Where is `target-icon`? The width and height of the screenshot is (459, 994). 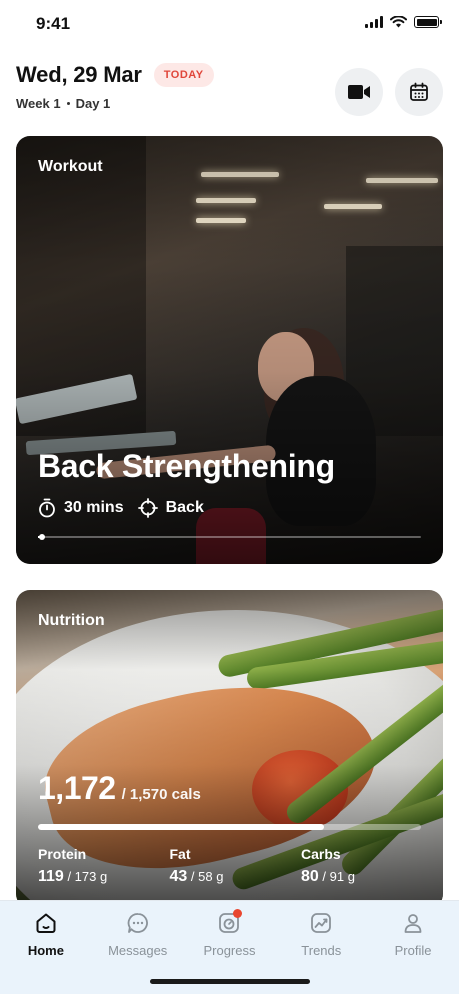
target-icon is located at coordinates (147, 508).